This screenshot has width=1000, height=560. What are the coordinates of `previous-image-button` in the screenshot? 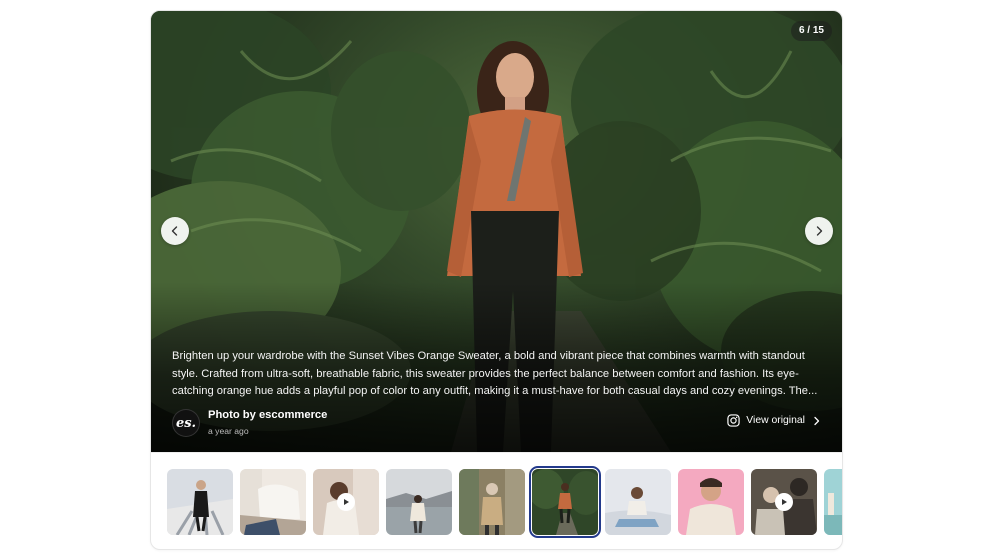 It's located at (175, 231).